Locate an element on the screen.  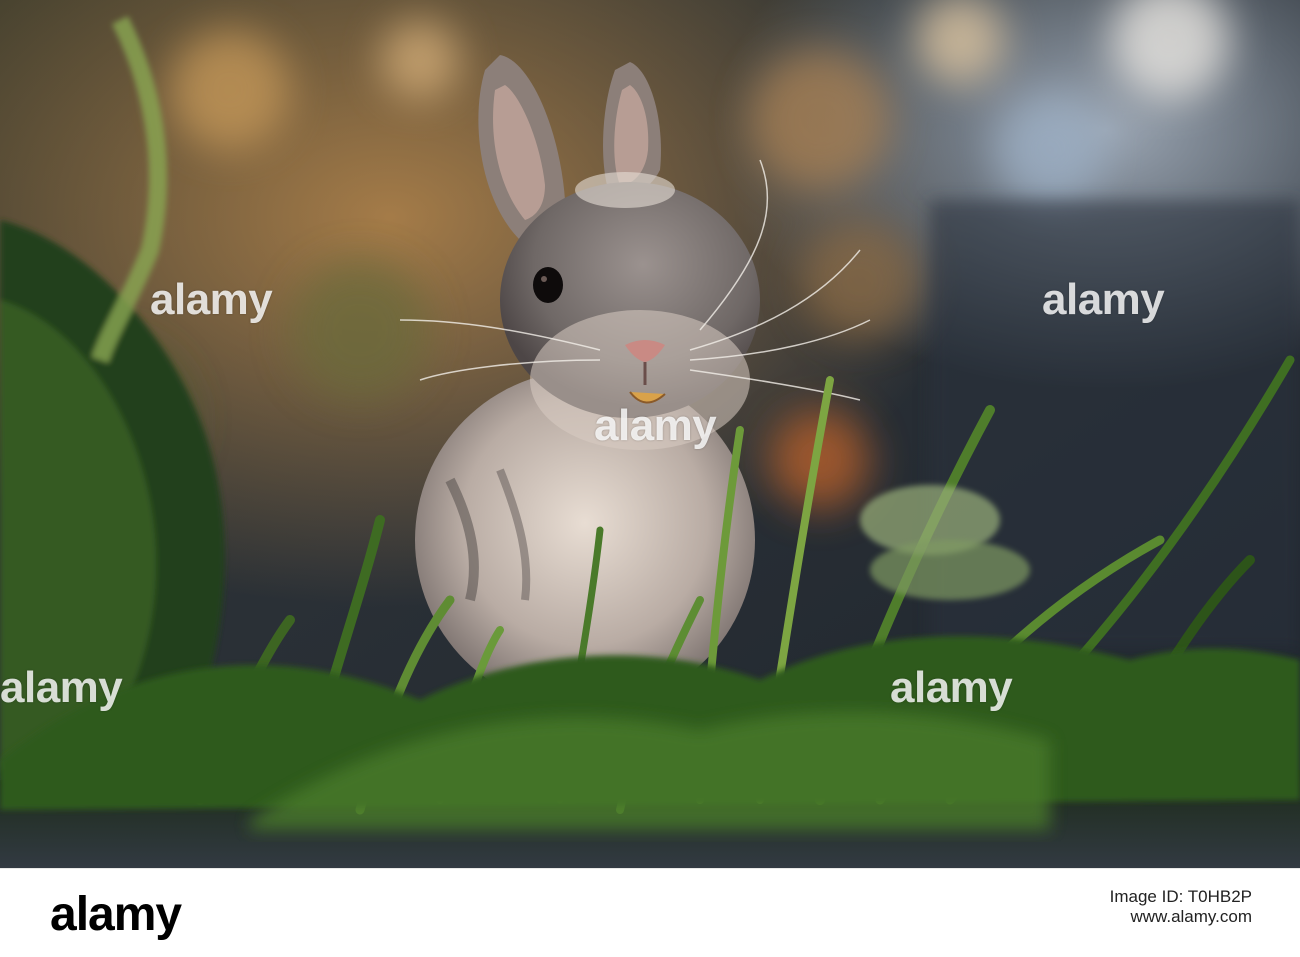
footer-bar: alamy Image ID: T0HB2P www.alamy.com is located at coordinates (650, 912).